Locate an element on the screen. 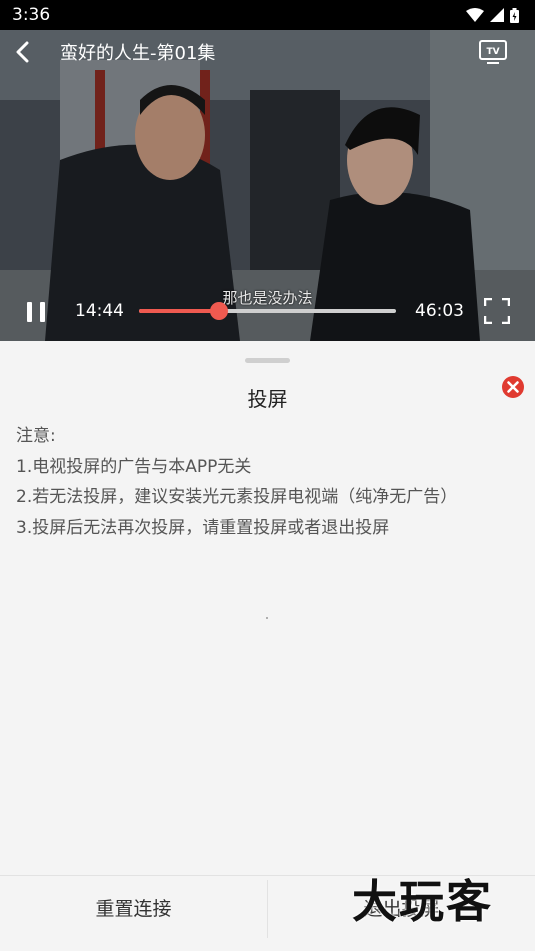 The width and height of the screenshot is (535, 951). tv-icon: TV is located at coordinates (493, 52).